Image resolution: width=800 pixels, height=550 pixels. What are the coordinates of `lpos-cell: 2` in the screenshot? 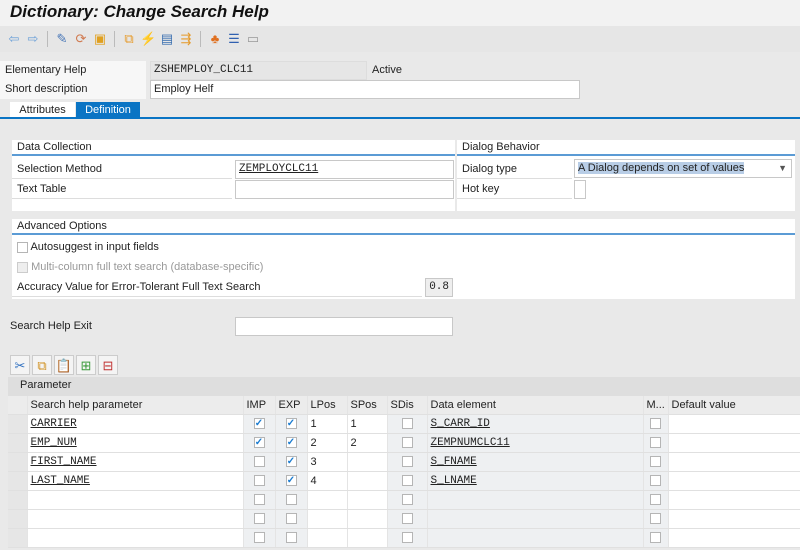 It's located at (327, 443).